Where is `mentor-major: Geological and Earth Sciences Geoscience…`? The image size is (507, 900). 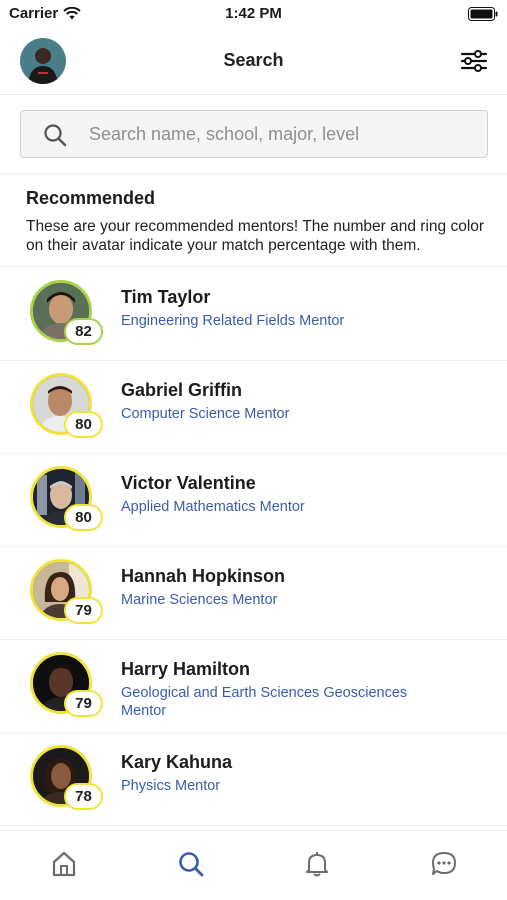
mentor-major: Geological and Earth Sciences Geoscience… is located at coordinates (264, 702).